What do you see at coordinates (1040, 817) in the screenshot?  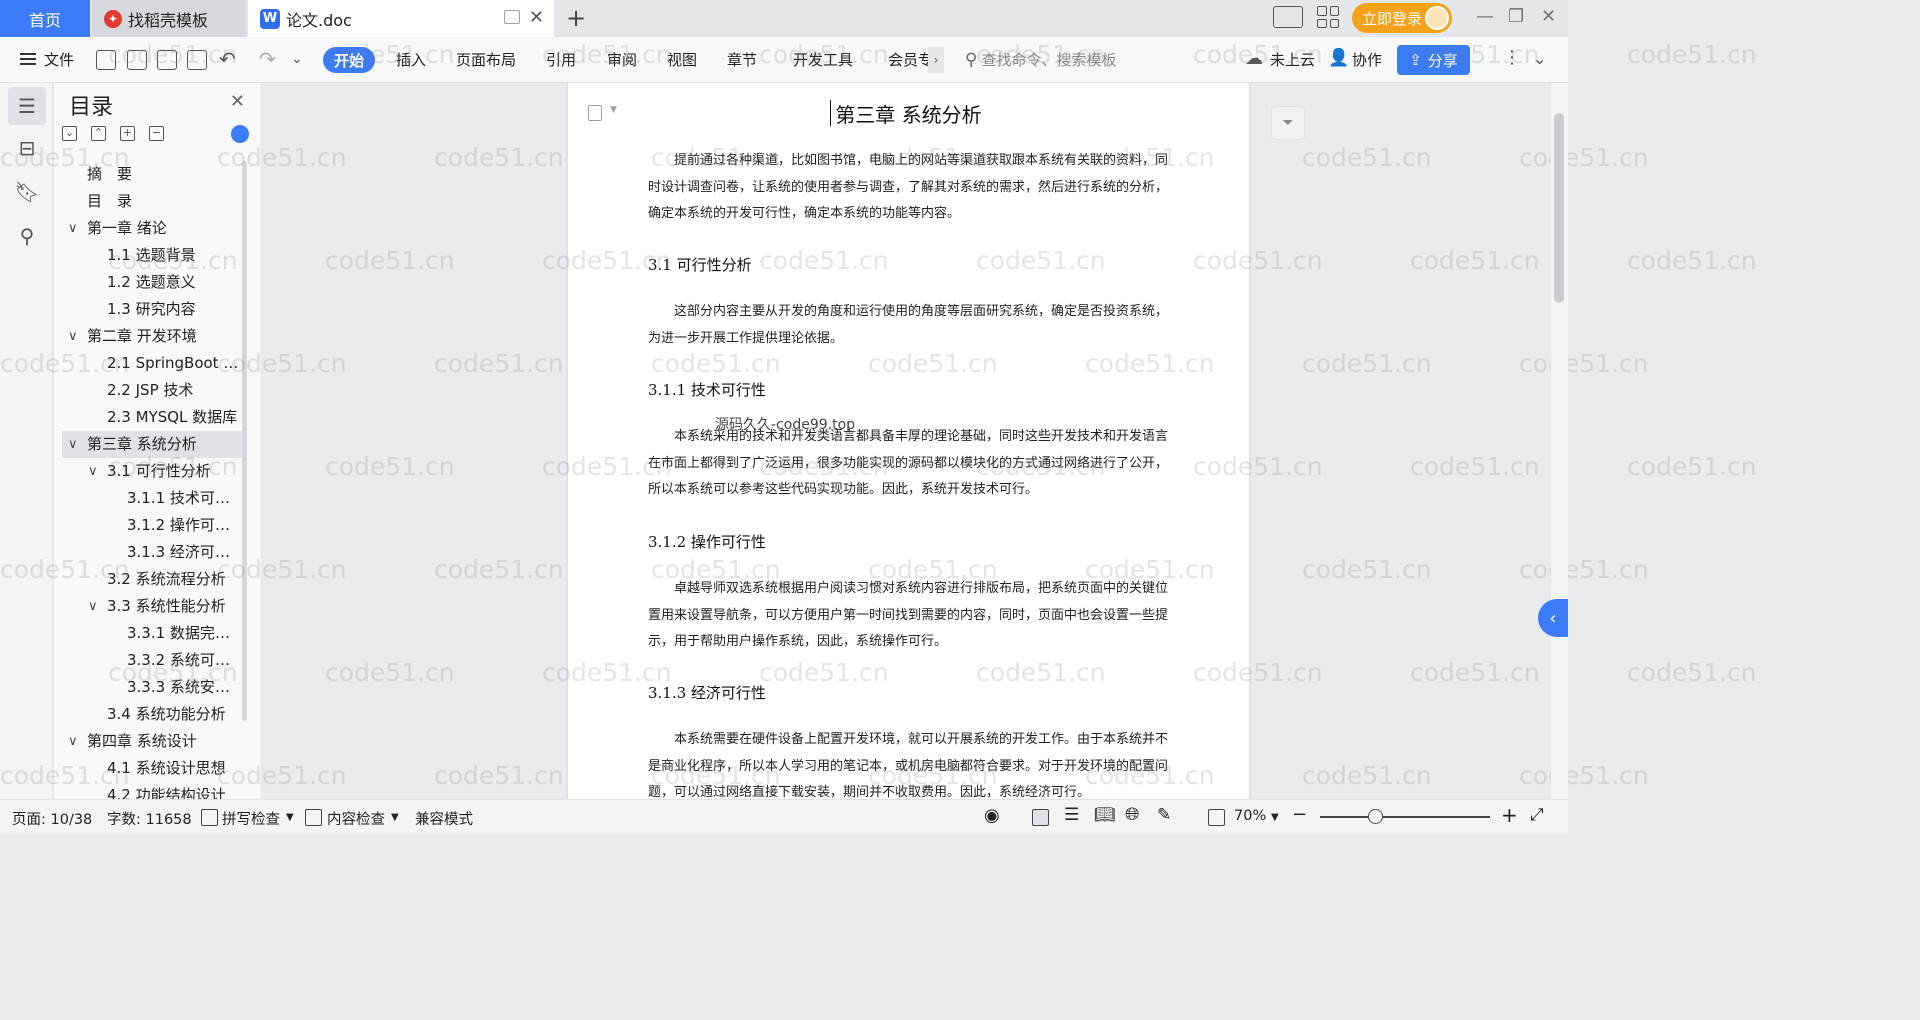 I see `page-view-icon` at bounding box center [1040, 817].